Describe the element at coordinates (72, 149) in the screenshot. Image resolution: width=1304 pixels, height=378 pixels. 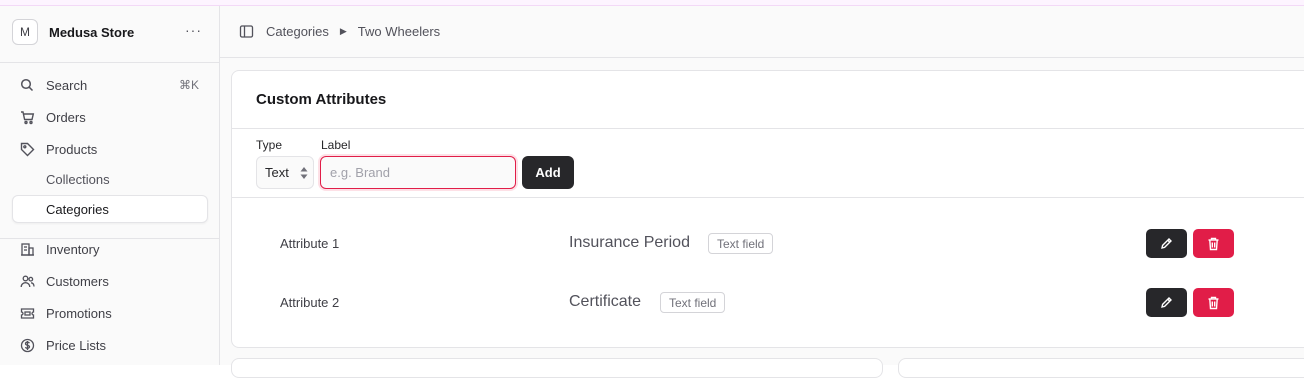
I see `sidebar-item-label: Products` at that location.